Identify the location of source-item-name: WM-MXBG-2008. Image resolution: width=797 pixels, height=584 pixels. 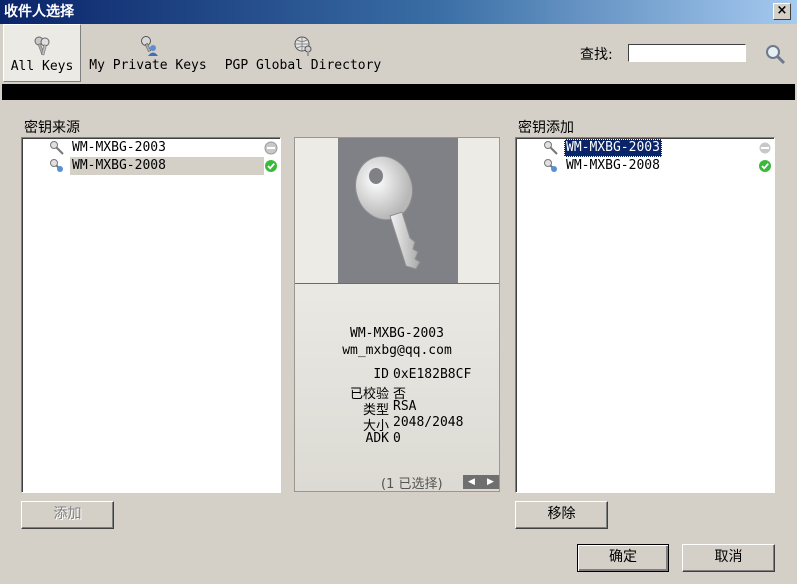
(167, 166).